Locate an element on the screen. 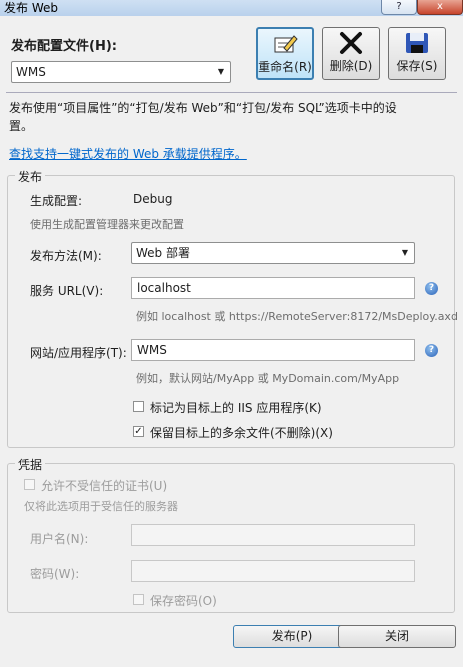  delete-label: 删除(D) is located at coordinates (351, 66).